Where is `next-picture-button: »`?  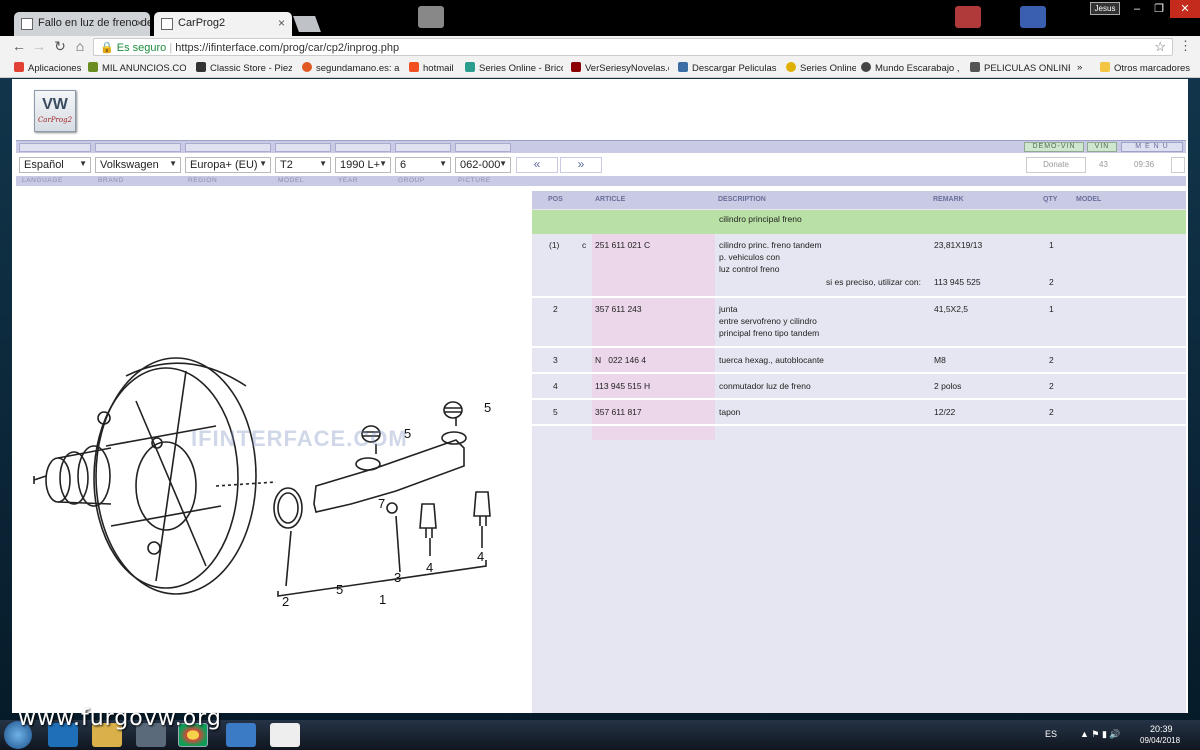
next-picture-button: » is located at coordinates (581, 165).